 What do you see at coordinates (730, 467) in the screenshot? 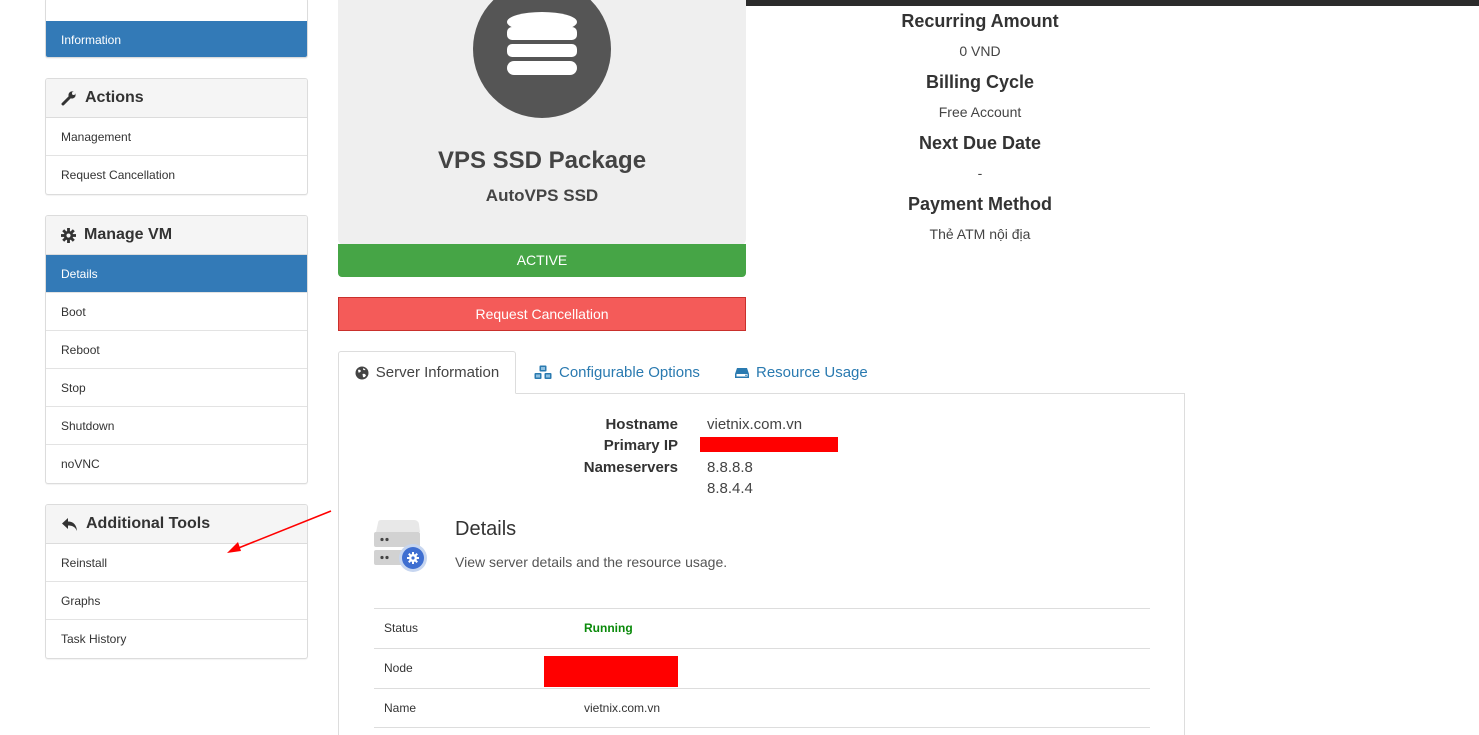
I see `nameserver-1: 8.8.8.8` at bounding box center [730, 467].